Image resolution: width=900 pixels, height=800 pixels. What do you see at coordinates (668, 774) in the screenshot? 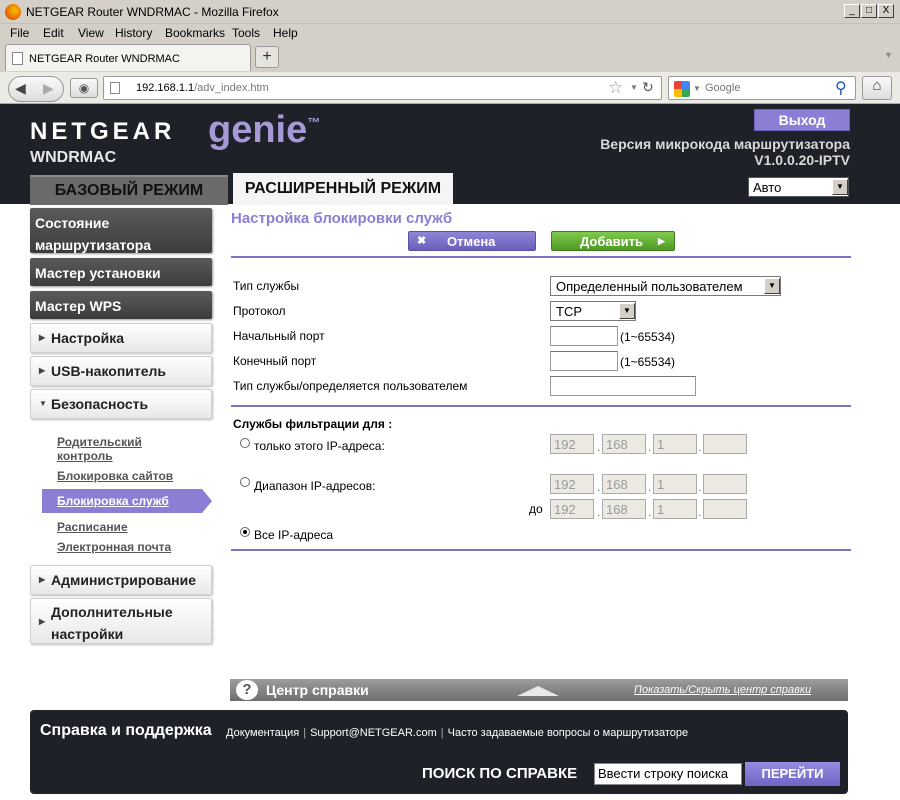
I see `help-search-input: Ввести строку поиска` at bounding box center [668, 774].